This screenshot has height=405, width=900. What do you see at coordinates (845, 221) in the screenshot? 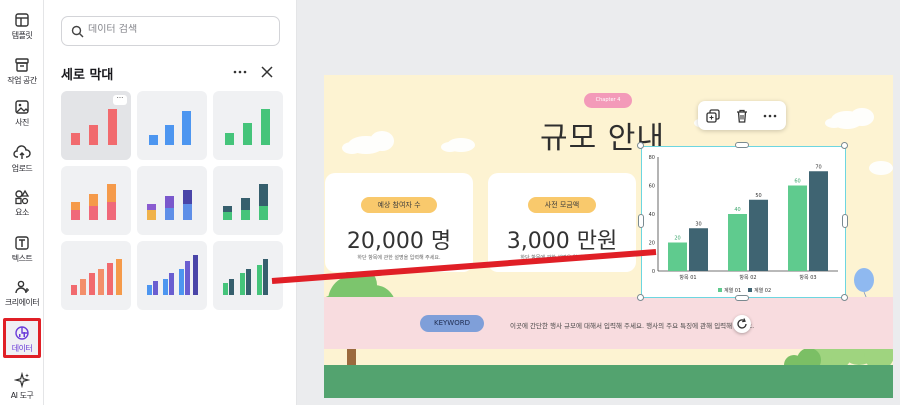
I see `resize-handle-e` at bounding box center [845, 221].